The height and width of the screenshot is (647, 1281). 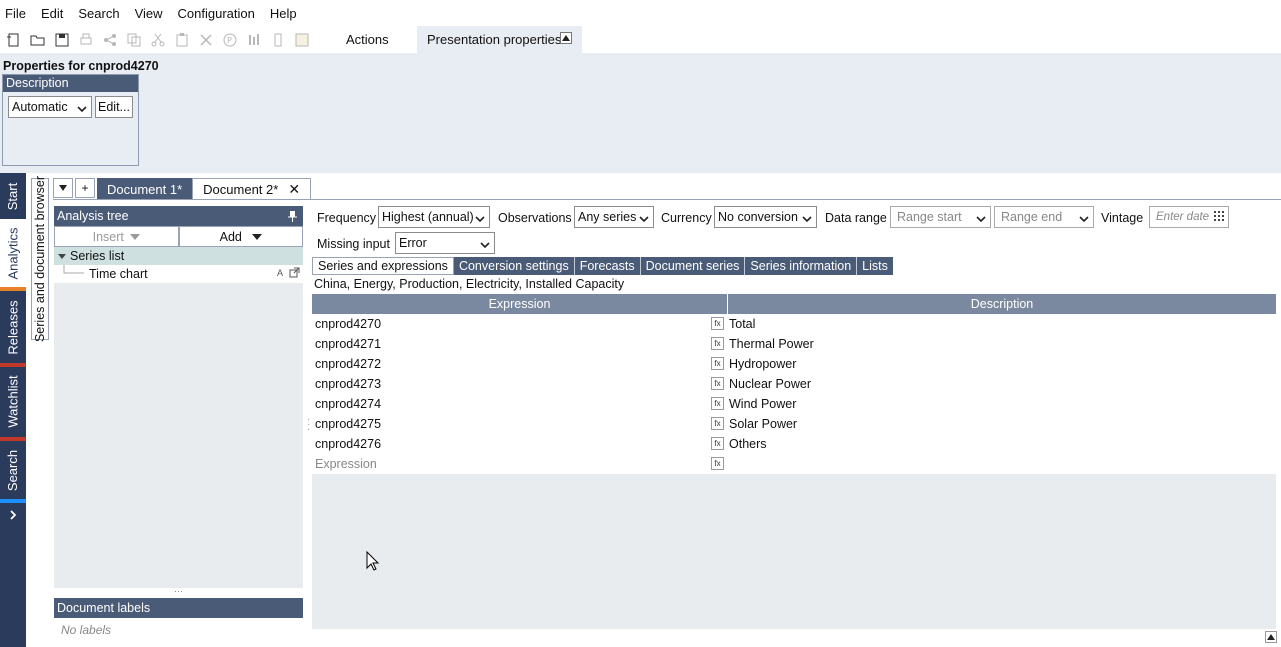 I want to click on description-cell: Total, so click(x=1002, y=324).